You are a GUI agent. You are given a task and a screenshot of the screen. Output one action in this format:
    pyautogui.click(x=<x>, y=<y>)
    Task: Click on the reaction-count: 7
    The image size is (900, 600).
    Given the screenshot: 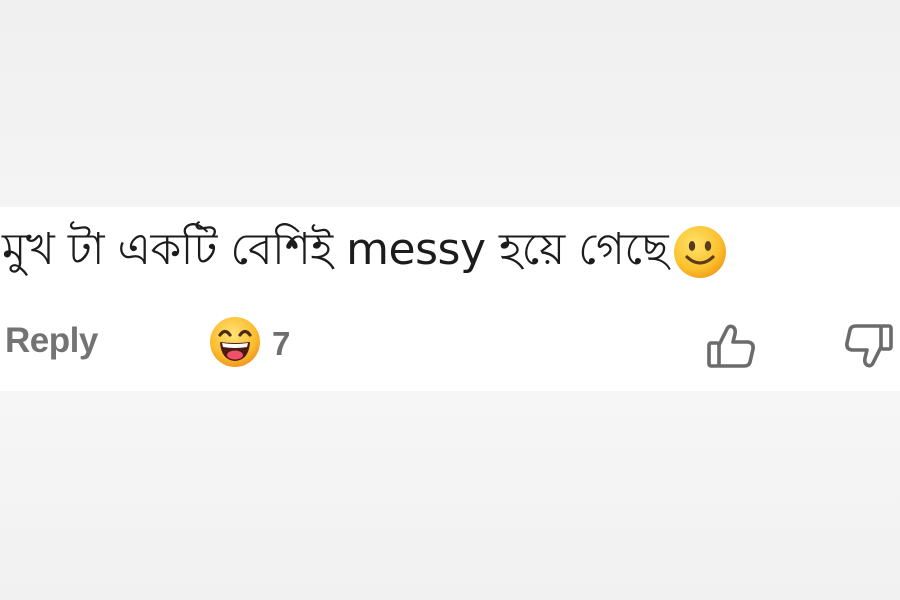 What is the action you would take?
    pyautogui.click(x=281, y=343)
    